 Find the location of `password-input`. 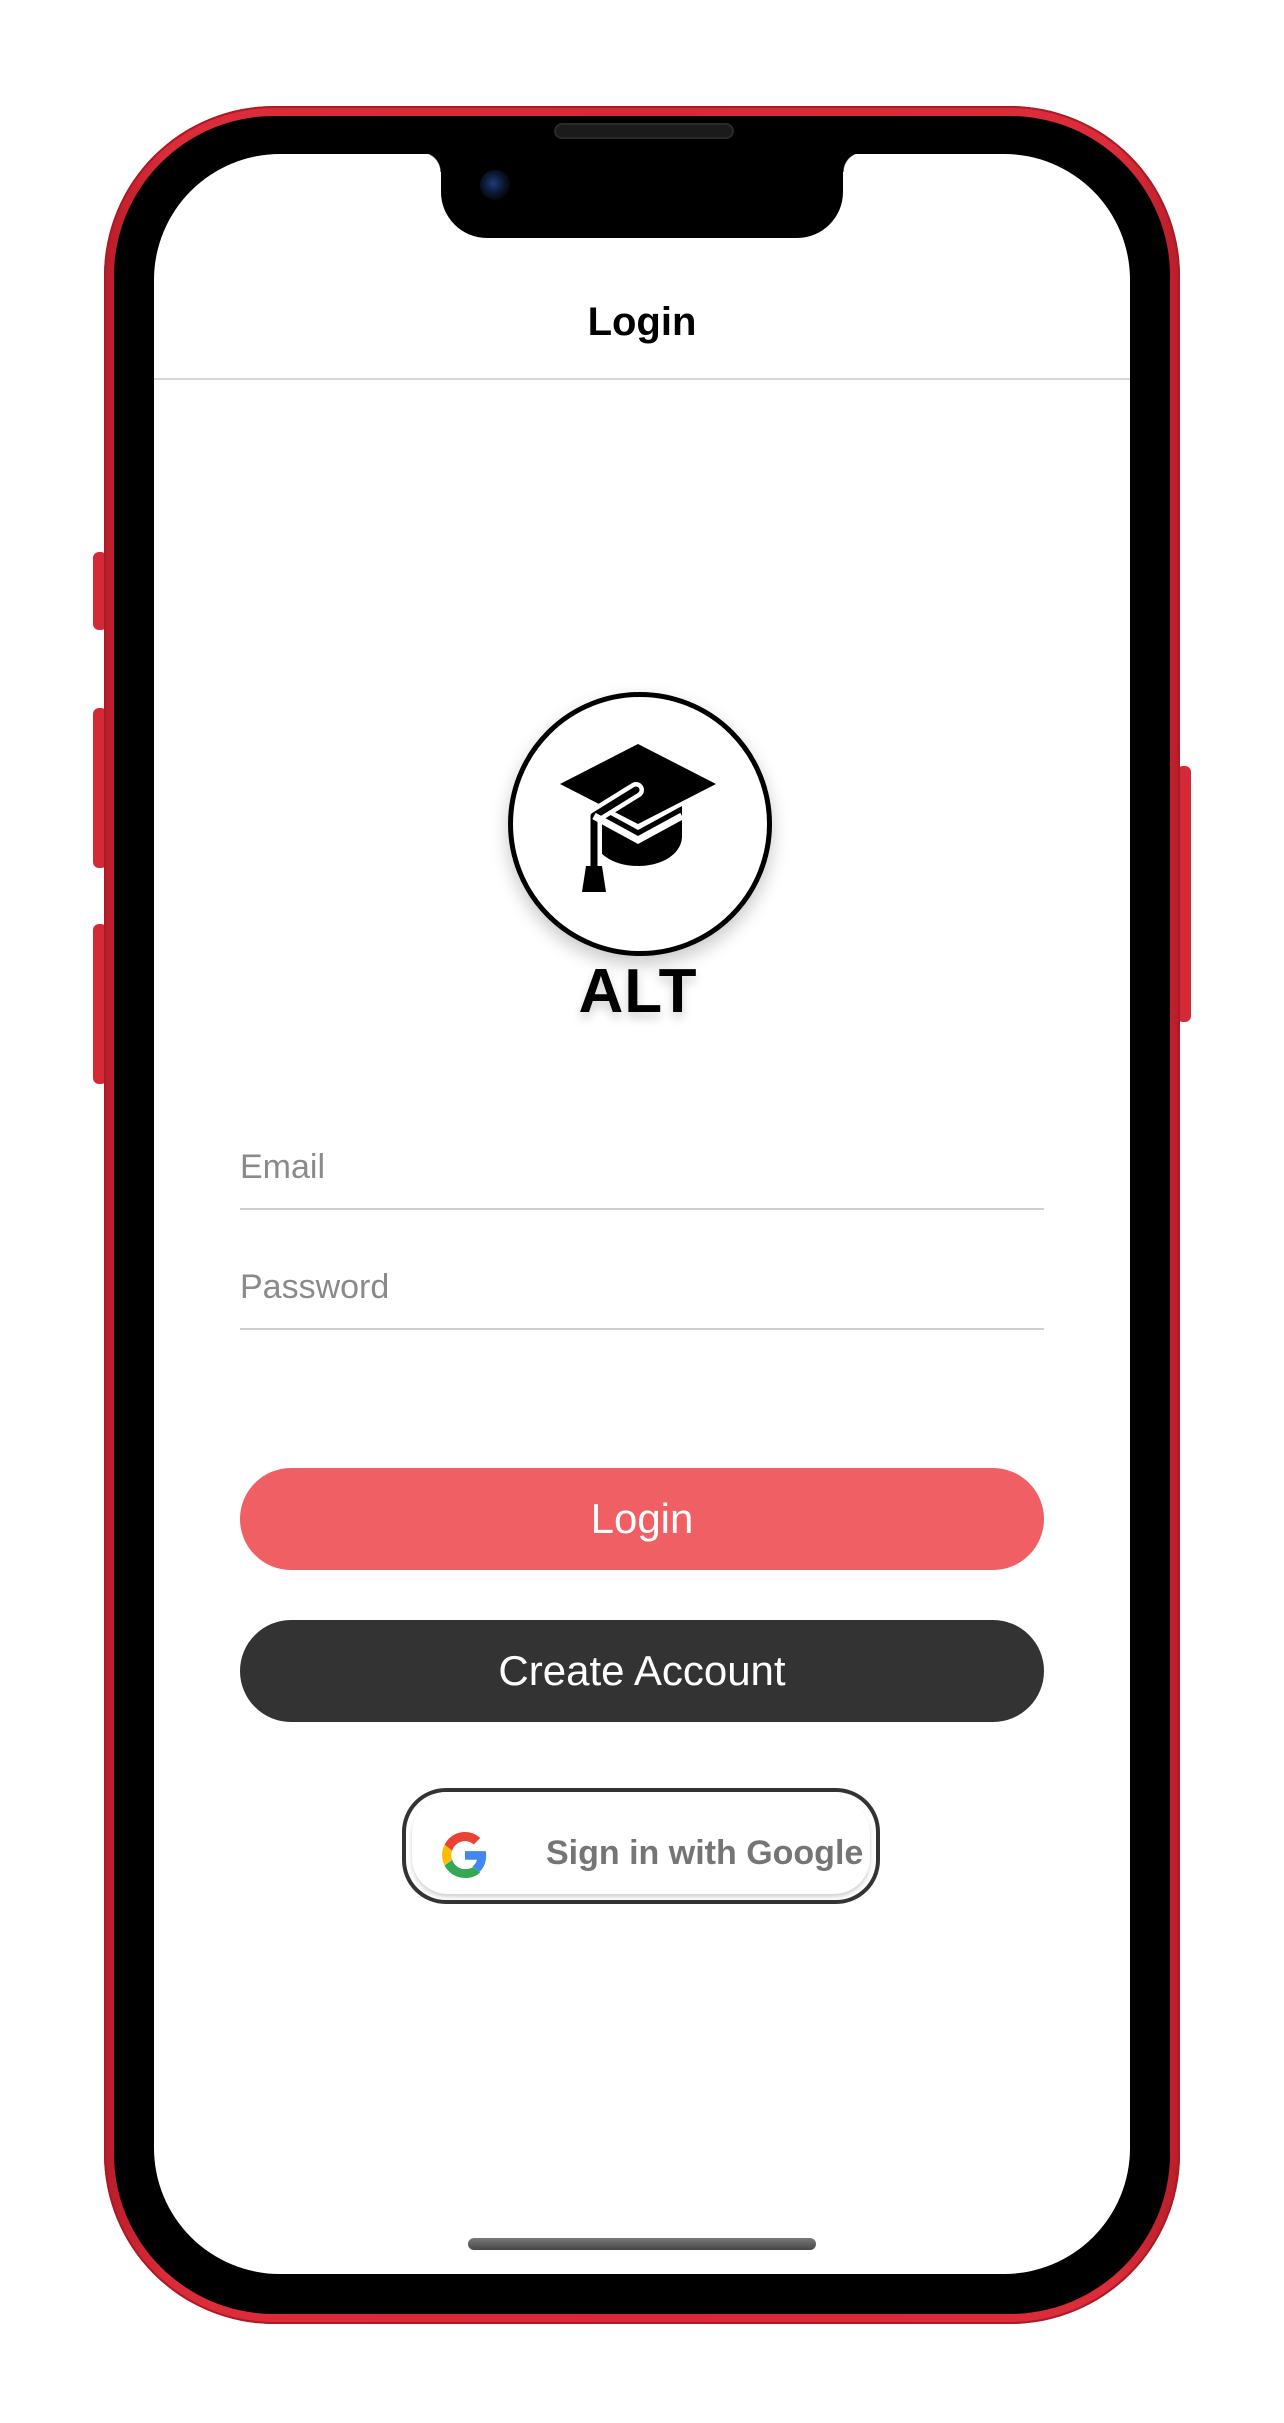

password-input is located at coordinates (642, 1287).